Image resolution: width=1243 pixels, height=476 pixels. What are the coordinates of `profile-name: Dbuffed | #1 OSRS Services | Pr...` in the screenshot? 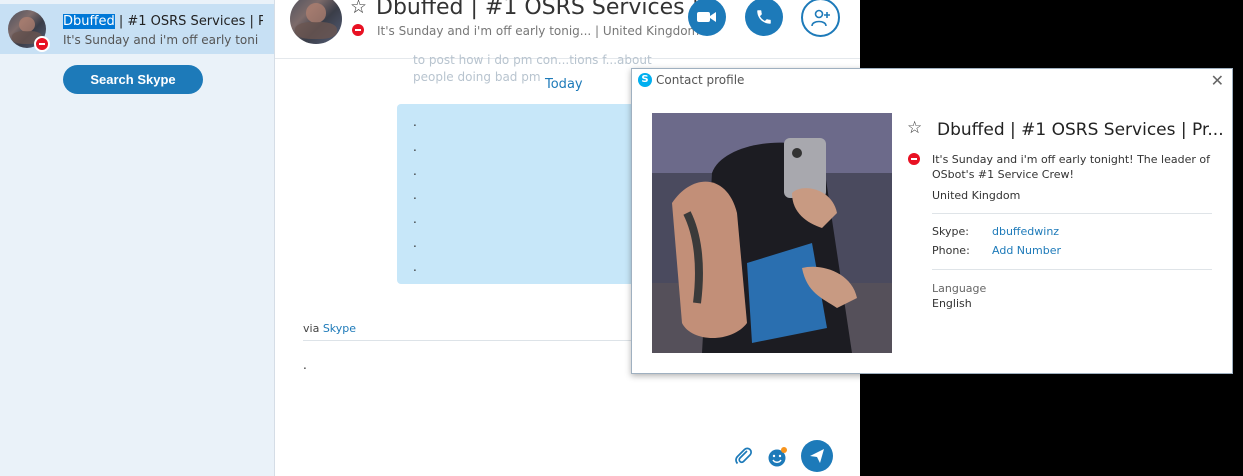 It's located at (1080, 130).